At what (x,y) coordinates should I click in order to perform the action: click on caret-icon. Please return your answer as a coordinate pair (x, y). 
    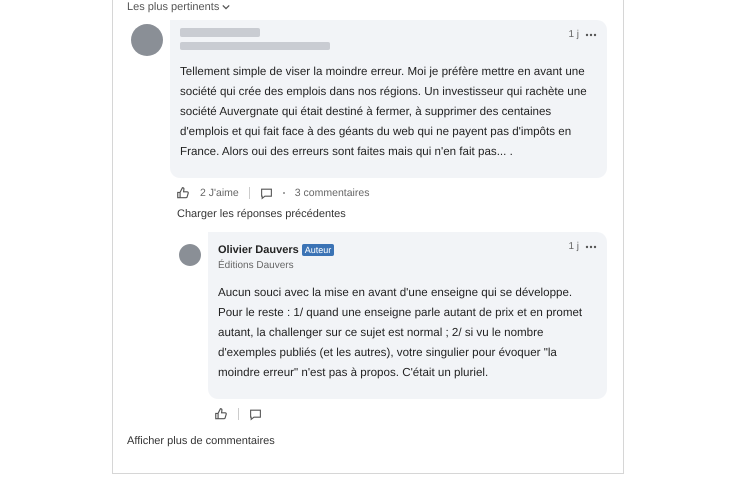
    Looking at the image, I should click on (226, 7).